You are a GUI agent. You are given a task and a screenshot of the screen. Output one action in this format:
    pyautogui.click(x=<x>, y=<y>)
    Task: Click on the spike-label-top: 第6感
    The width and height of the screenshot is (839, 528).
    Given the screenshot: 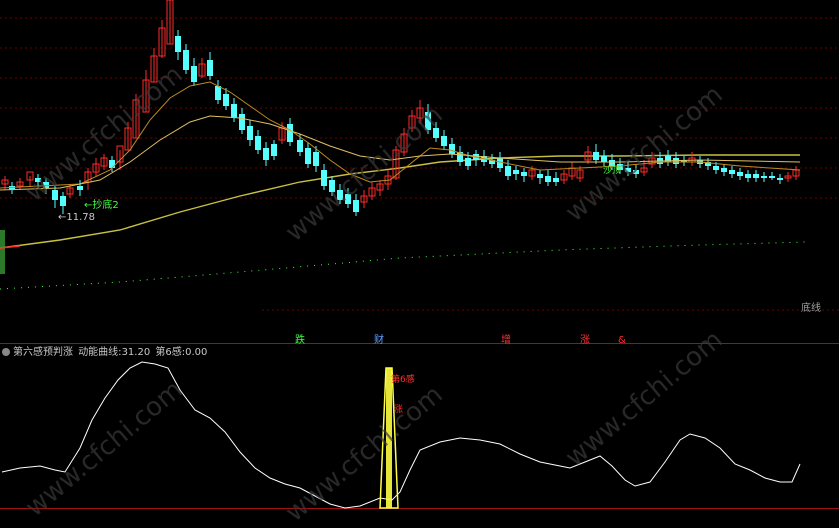 What is the action you would take?
    pyautogui.click(x=403, y=380)
    